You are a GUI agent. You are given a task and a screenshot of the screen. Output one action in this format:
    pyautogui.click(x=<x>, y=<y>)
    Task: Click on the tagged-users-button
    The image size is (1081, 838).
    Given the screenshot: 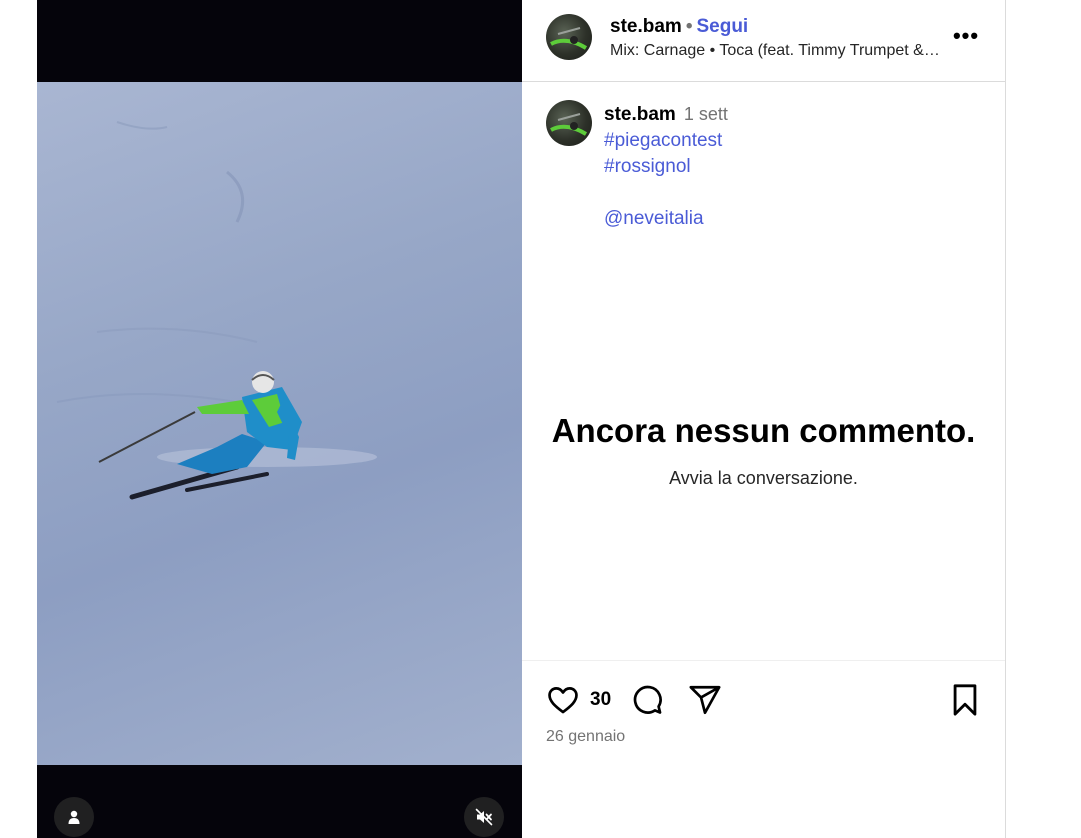 What is the action you would take?
    pyautogui.click(x=74, y=817)
    